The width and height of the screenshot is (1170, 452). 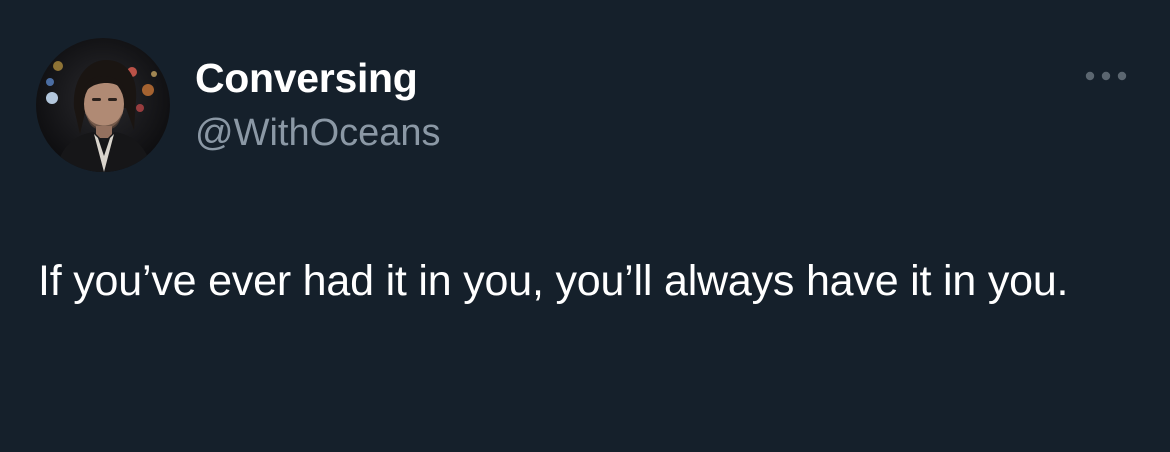 I want to click on more-horizontal-icon, so click(x=1106, y=76).